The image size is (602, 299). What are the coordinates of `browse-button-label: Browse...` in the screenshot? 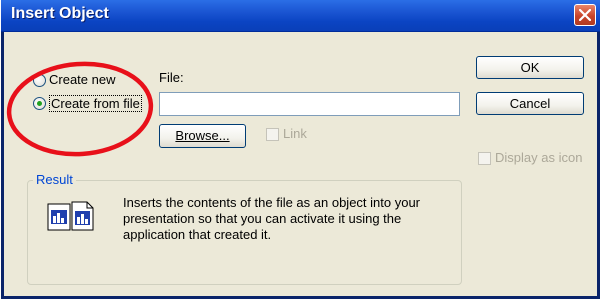 It's located at (202, 135).